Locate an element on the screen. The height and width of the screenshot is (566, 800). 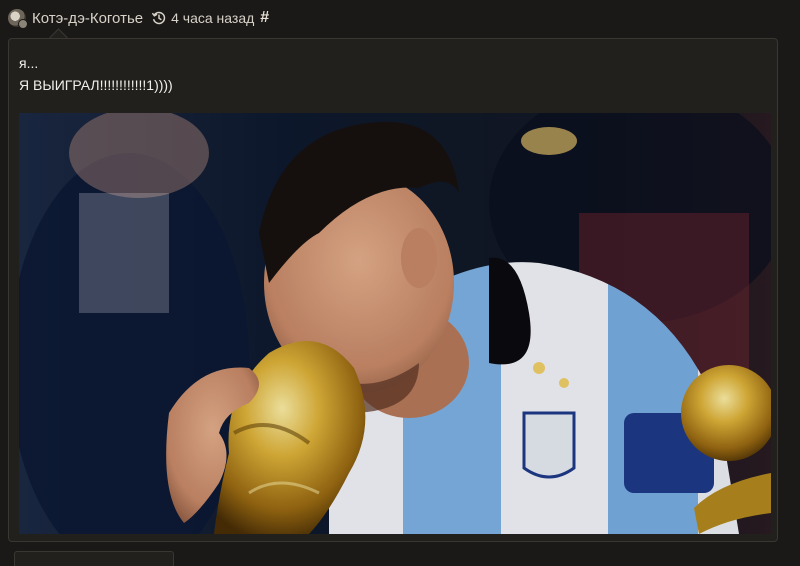
post-header: Котэ-дэ-Коготье 4 часа назад # is located at coordinates (138, 18).